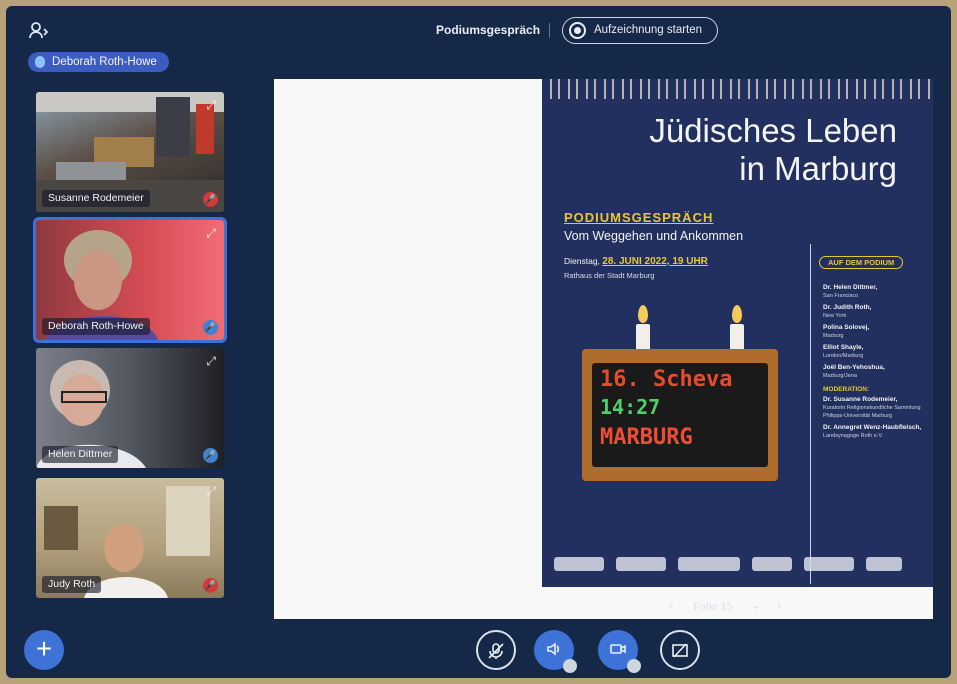  What do you see at coordinates (666, 379) in the screenshot?
I see `clock-line1: 16. Scheva` at bounding box center [666, 379].